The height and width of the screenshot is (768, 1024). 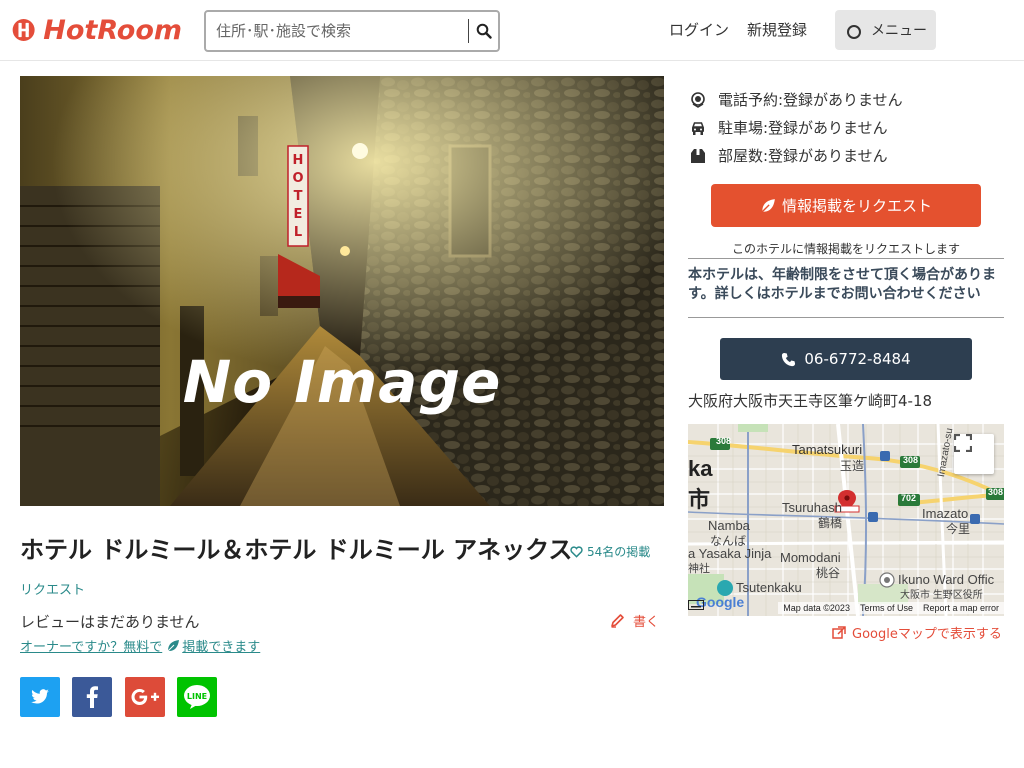 What do you see at coordinates (810, 401) in the screenshot?
I see `hotel-address: 大阪府大阪市天王寺区筆ケ崎町4-18` at bounding box center [810, 401].